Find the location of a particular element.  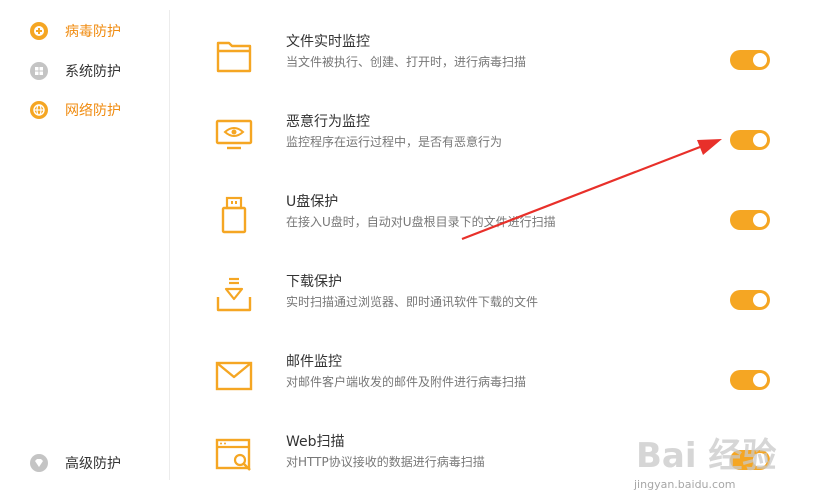

setting-row-mail-monitor: 邮件监控 对邮件客户端收发的邮件及附件进行病毒扫描 is located at coordinates (495, 385).